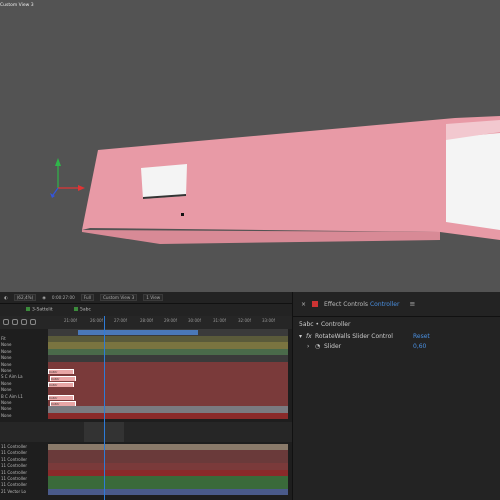  I want to click on work-area-bar, so click(168, 332).